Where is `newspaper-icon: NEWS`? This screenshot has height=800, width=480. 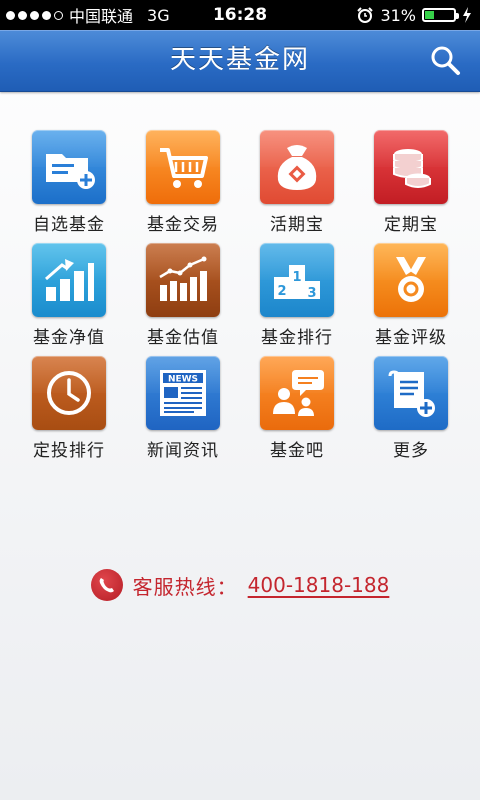 newspaper-icon: NEWS is located at coordinates (183, 393).